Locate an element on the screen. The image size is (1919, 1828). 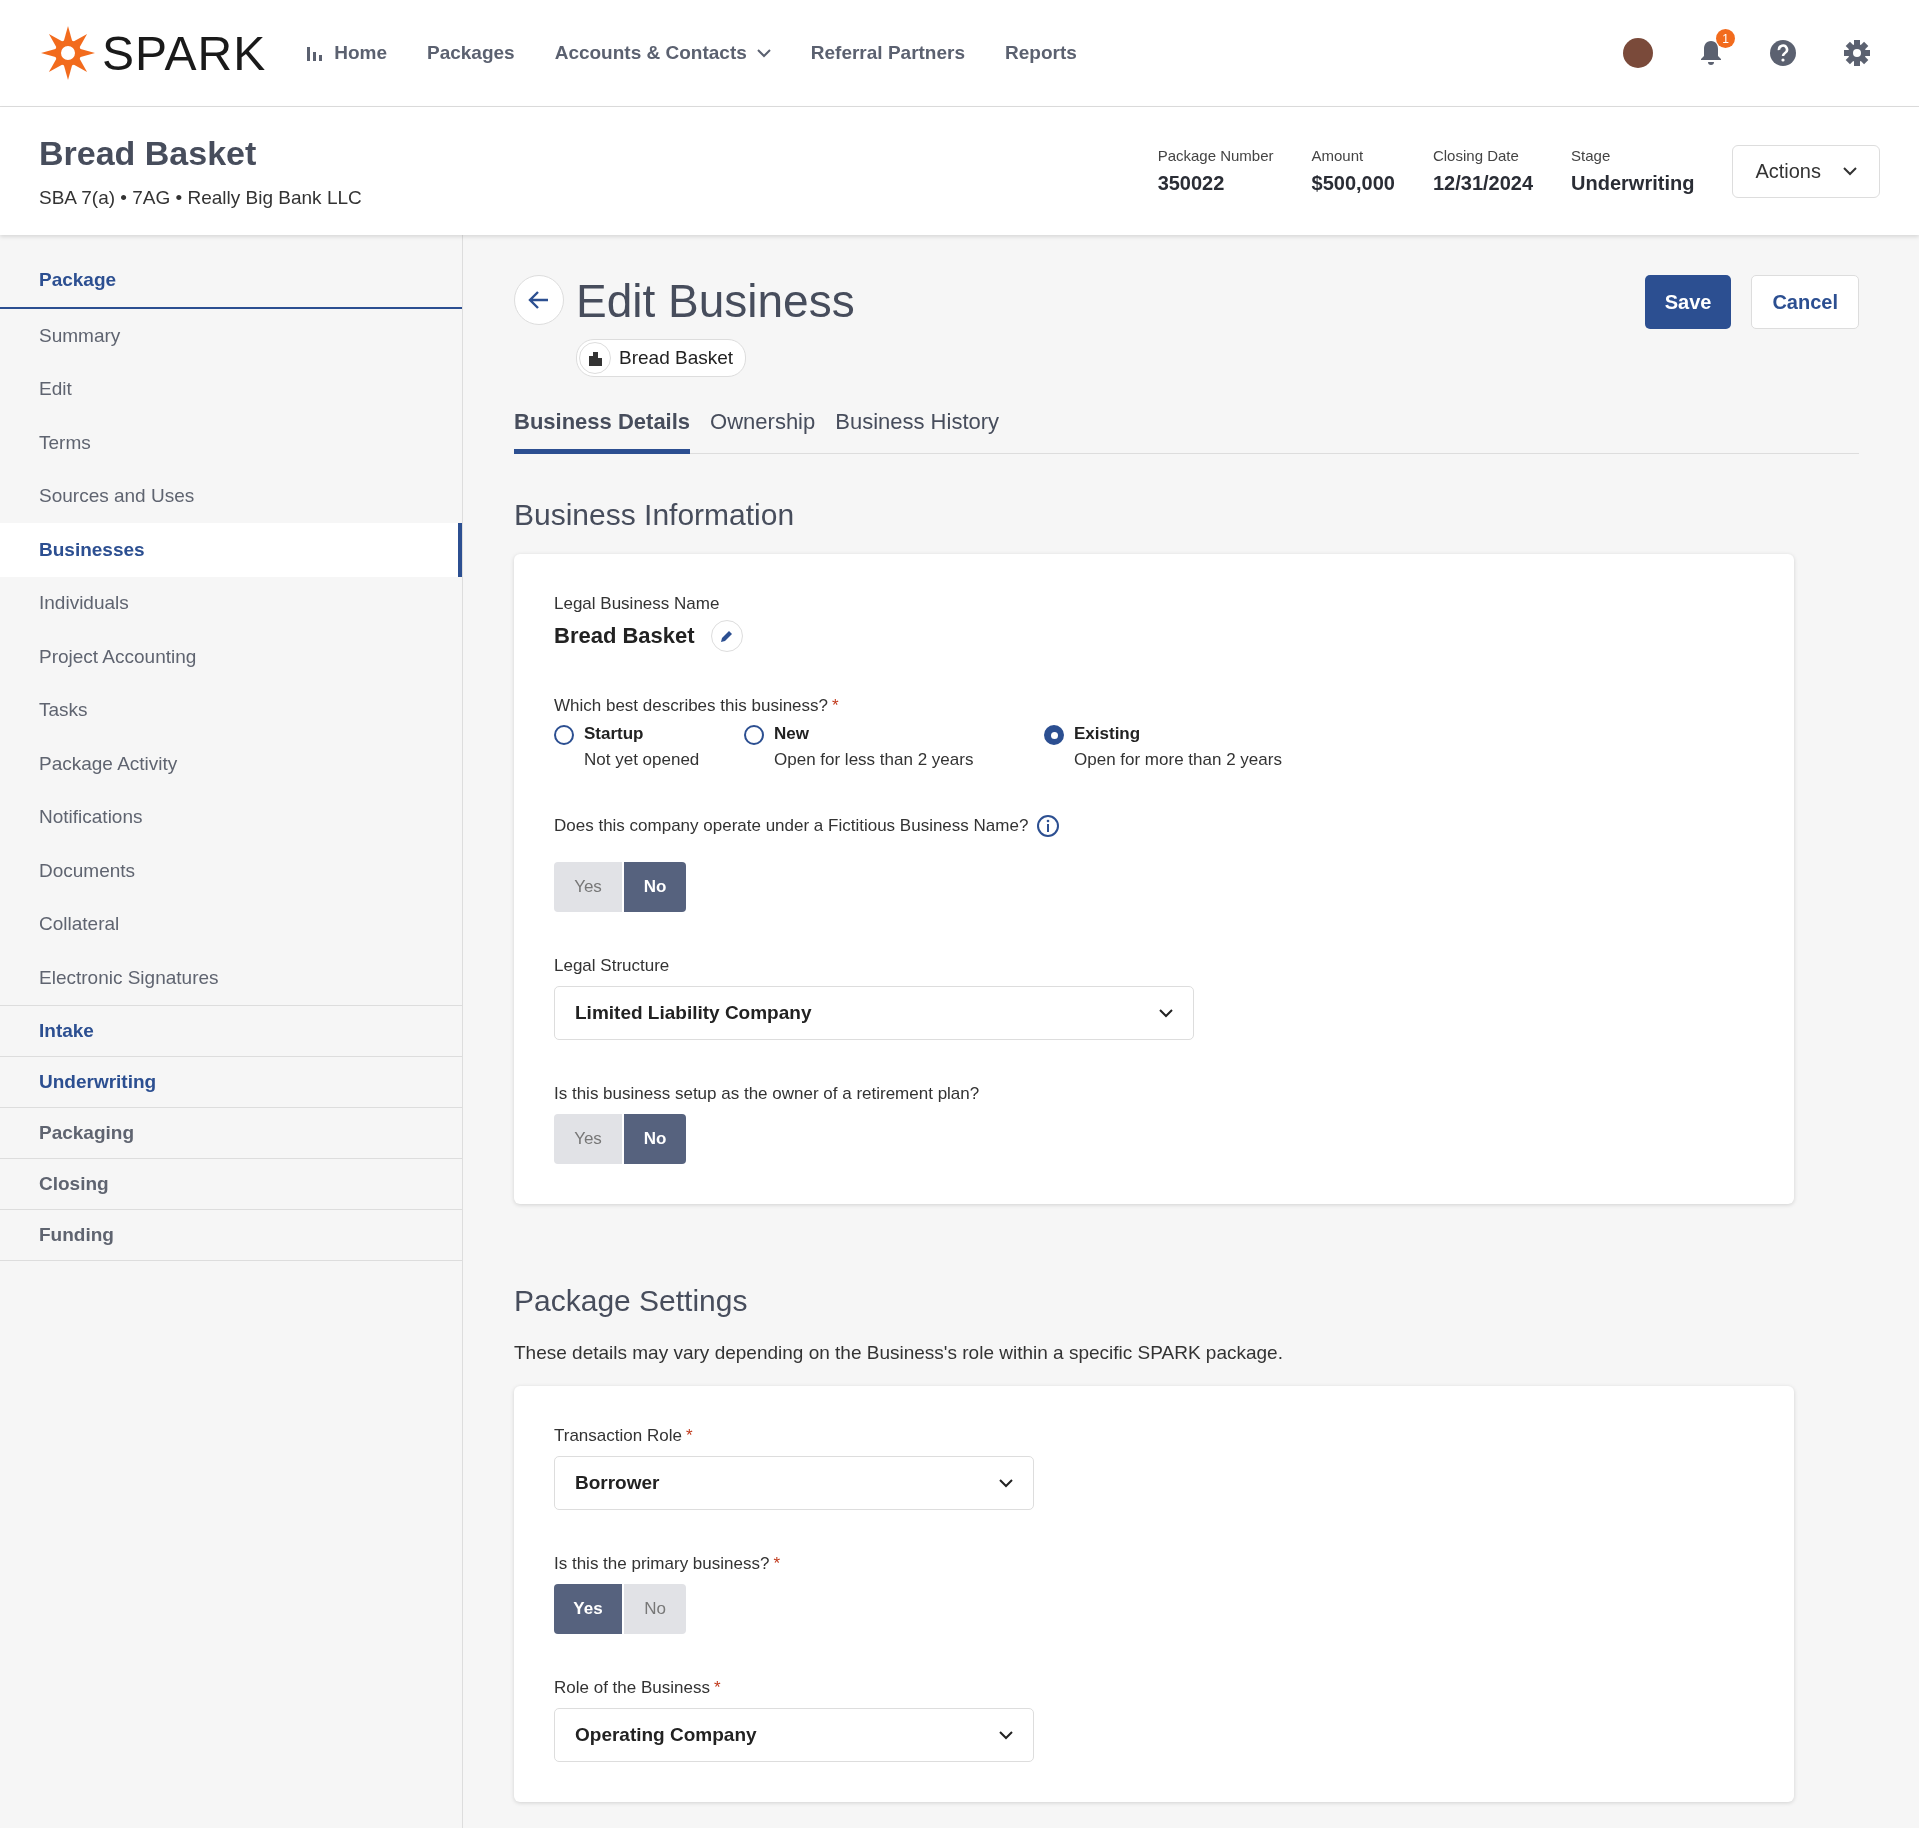
fact-label: Package Number is located at coordinates (1215, 155).